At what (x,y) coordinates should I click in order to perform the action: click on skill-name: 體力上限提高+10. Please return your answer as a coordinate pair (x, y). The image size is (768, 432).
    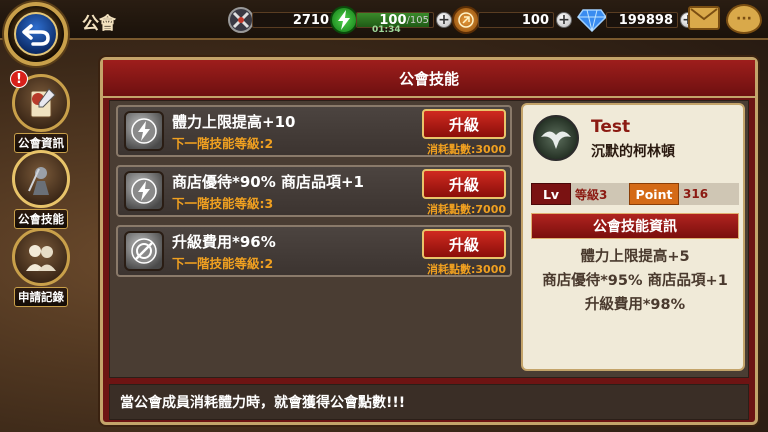
    Looking at the image, I should click on (234, 122).